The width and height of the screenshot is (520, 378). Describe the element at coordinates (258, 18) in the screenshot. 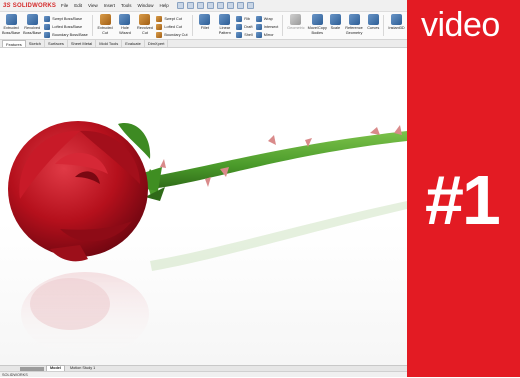

I see `wrap-icon` at that location.